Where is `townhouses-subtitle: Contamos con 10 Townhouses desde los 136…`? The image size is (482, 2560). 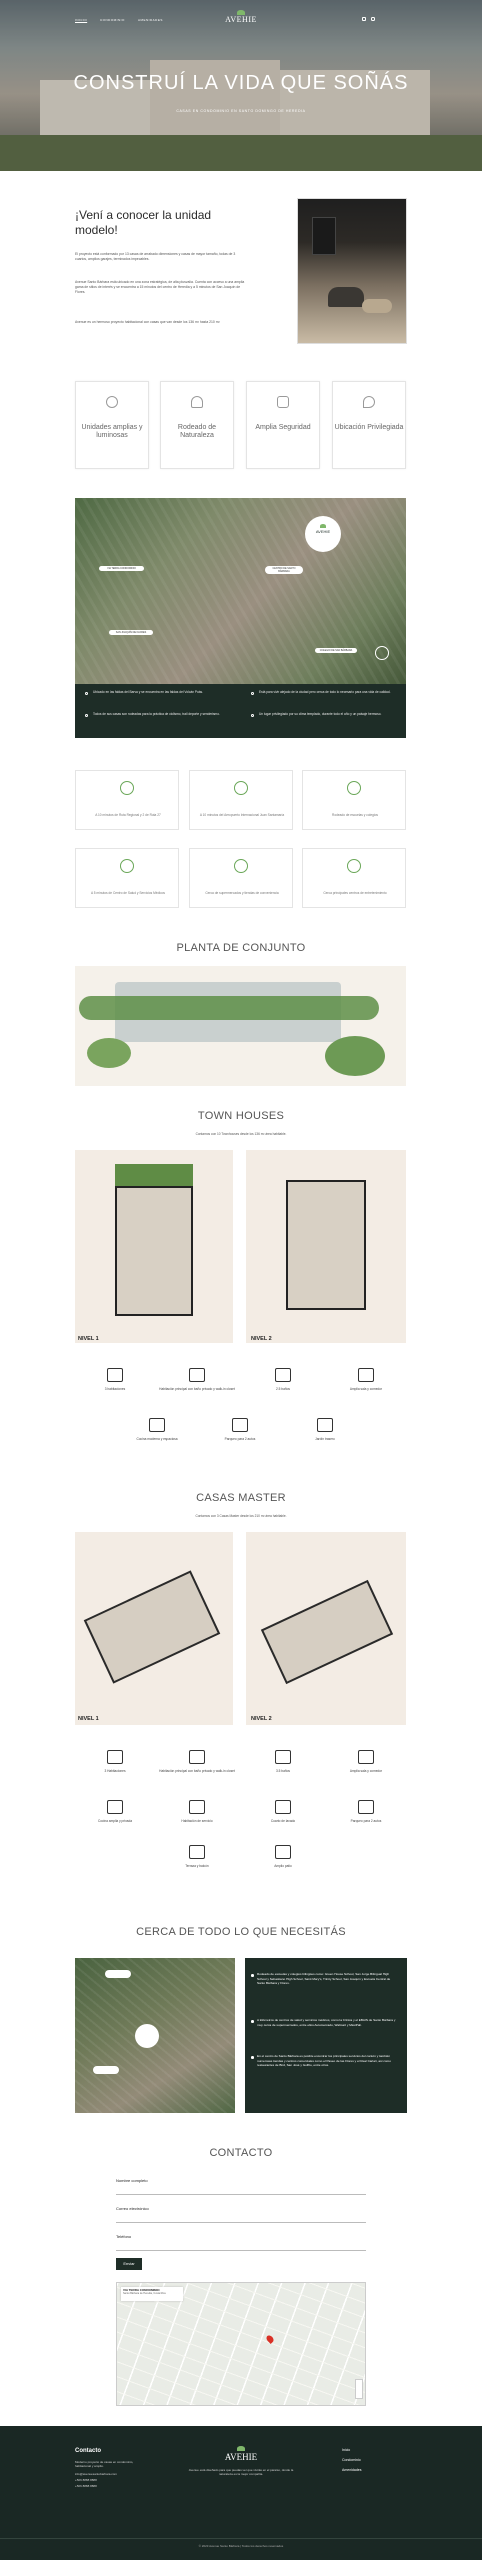 townhouses-subtitle: Contamos con 10 Townhouses desde los 136… is located at coordinates (241, 1134).